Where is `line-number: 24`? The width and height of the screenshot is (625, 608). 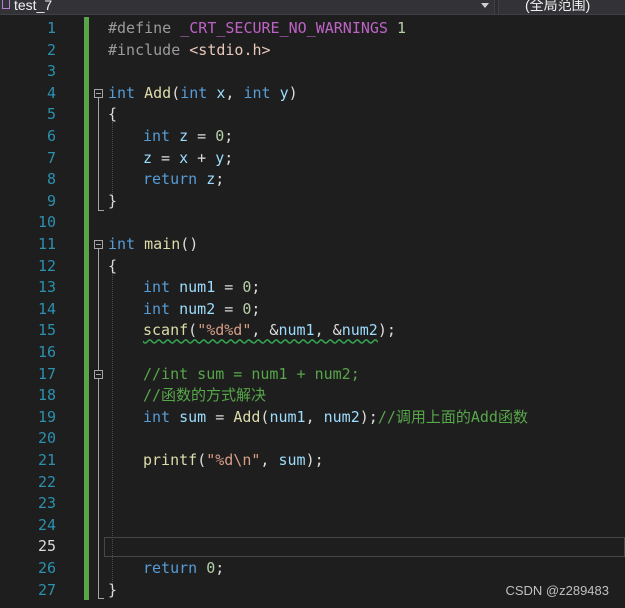
line-number: 24 is located at coordinates (46, 524).